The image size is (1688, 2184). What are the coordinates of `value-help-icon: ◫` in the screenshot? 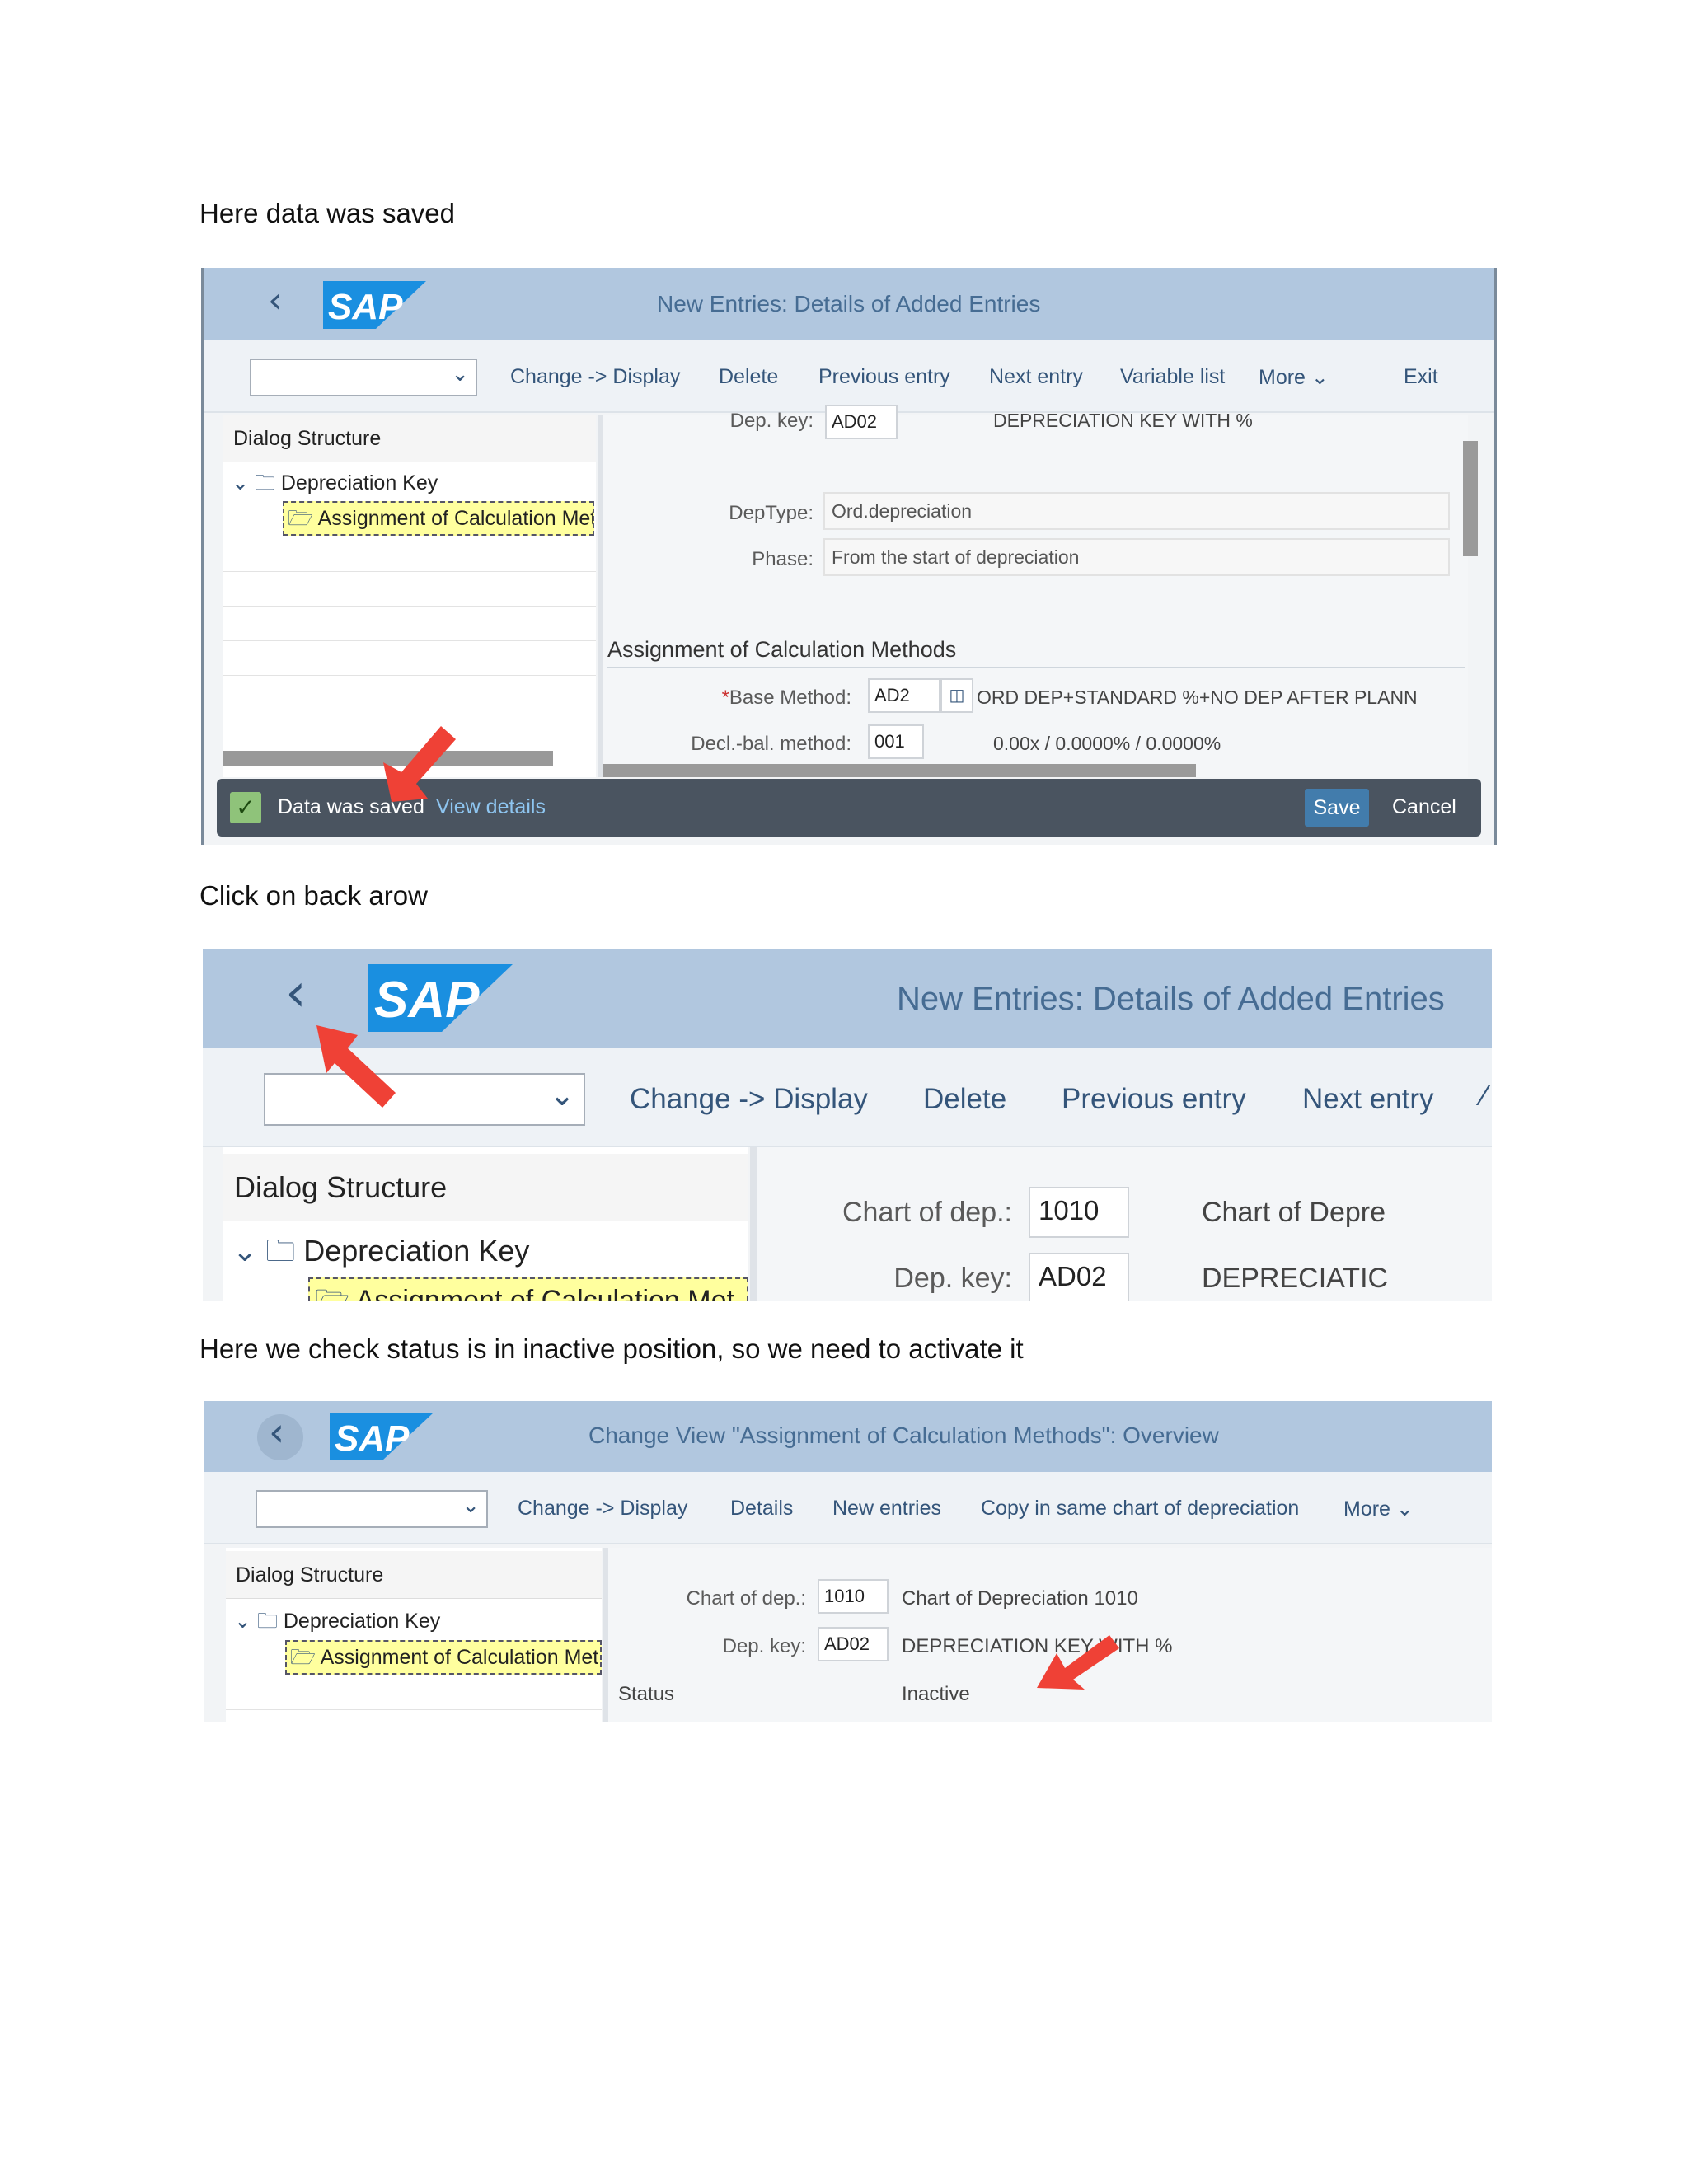 It's located at (956, 695).